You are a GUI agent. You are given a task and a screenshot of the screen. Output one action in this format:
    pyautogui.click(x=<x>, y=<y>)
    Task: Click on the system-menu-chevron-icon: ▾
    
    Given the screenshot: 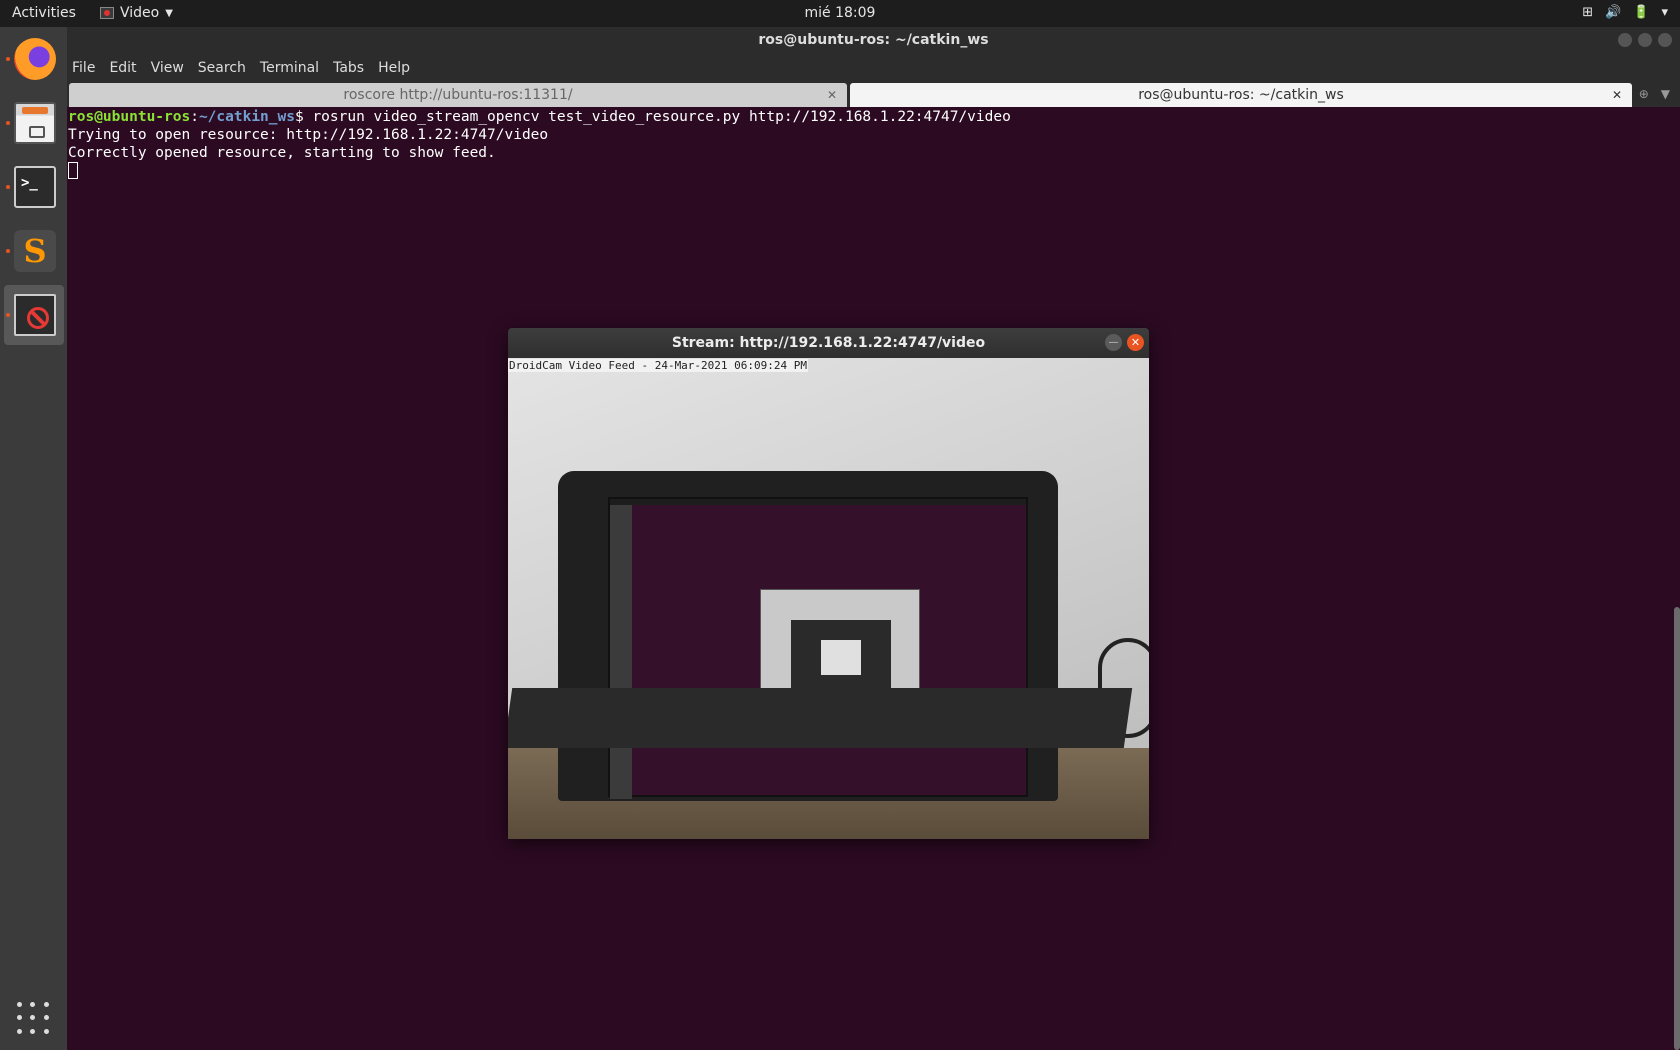 What is the action you would take?
    pyautogui.click(x=1664, y=12)
    